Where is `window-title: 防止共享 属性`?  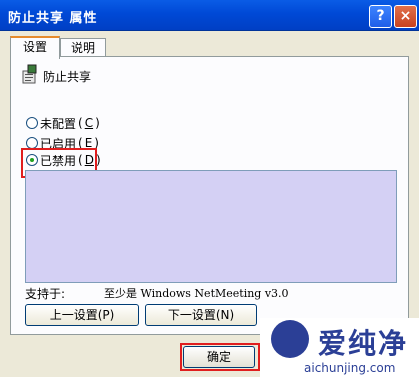
window-title: 防止共享 属性 is located at coordinates (53, 18).